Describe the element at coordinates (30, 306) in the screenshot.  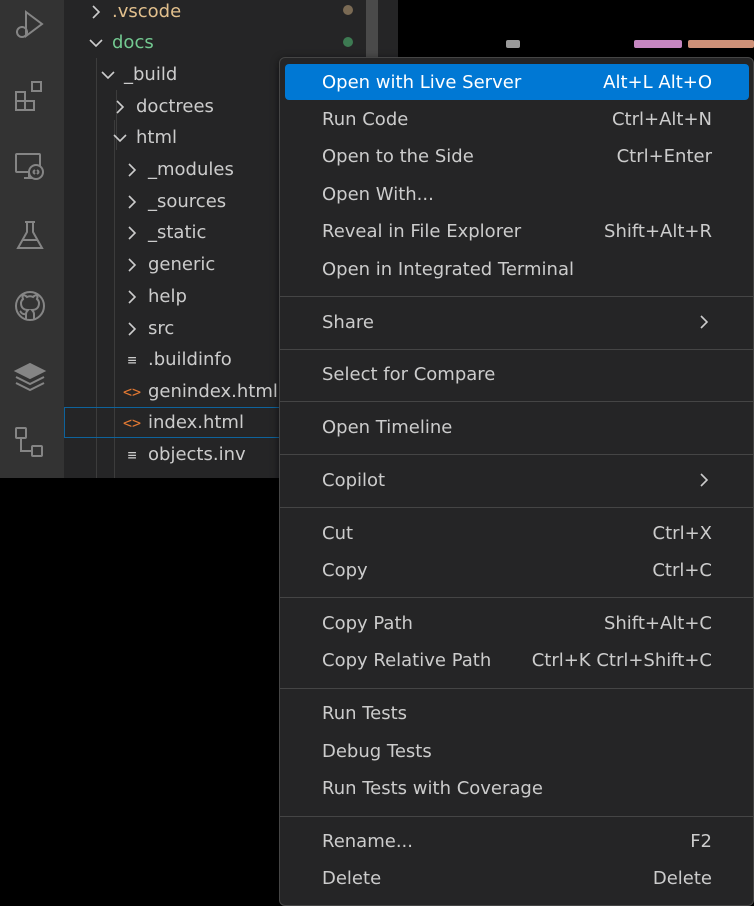
I see `github-icon` at that location.